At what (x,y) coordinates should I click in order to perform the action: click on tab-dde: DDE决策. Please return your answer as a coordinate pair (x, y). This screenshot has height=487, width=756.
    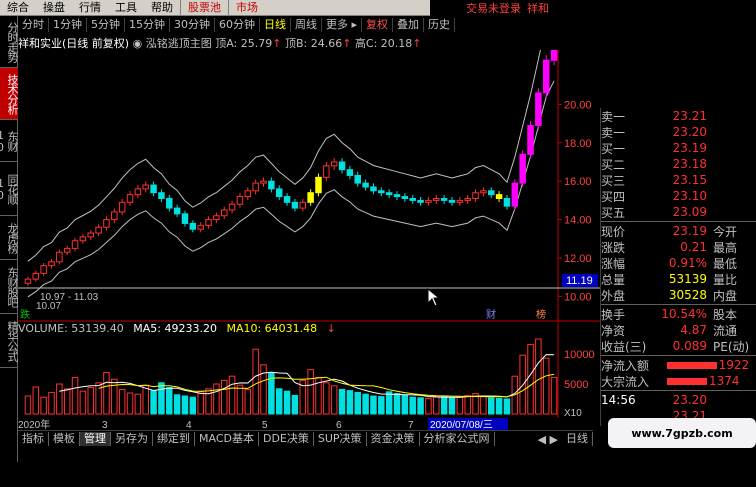
    Looking at the image, I should click on (286, 439).